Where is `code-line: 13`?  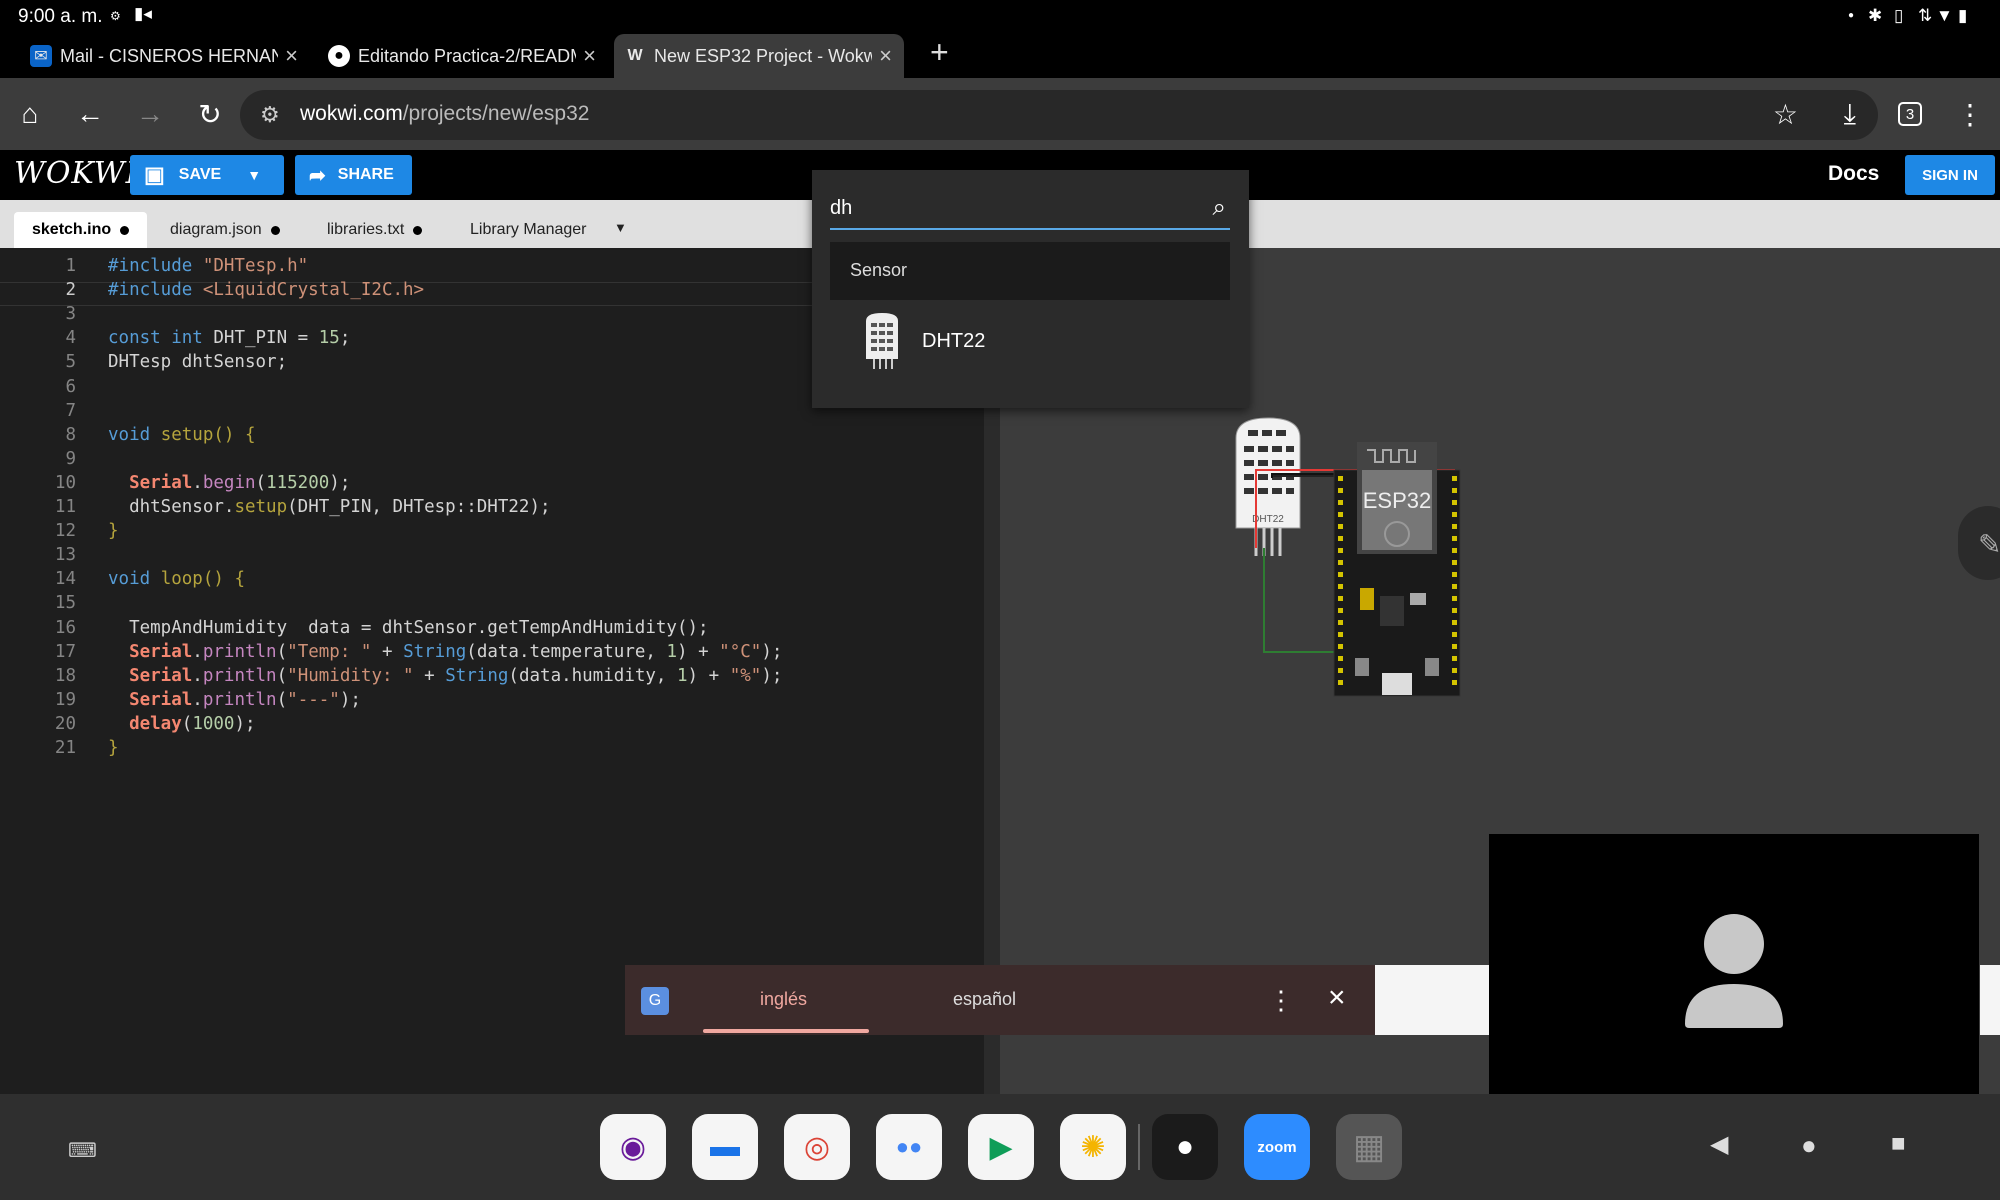 code-line: 13 is located at coordinates (492, 557).